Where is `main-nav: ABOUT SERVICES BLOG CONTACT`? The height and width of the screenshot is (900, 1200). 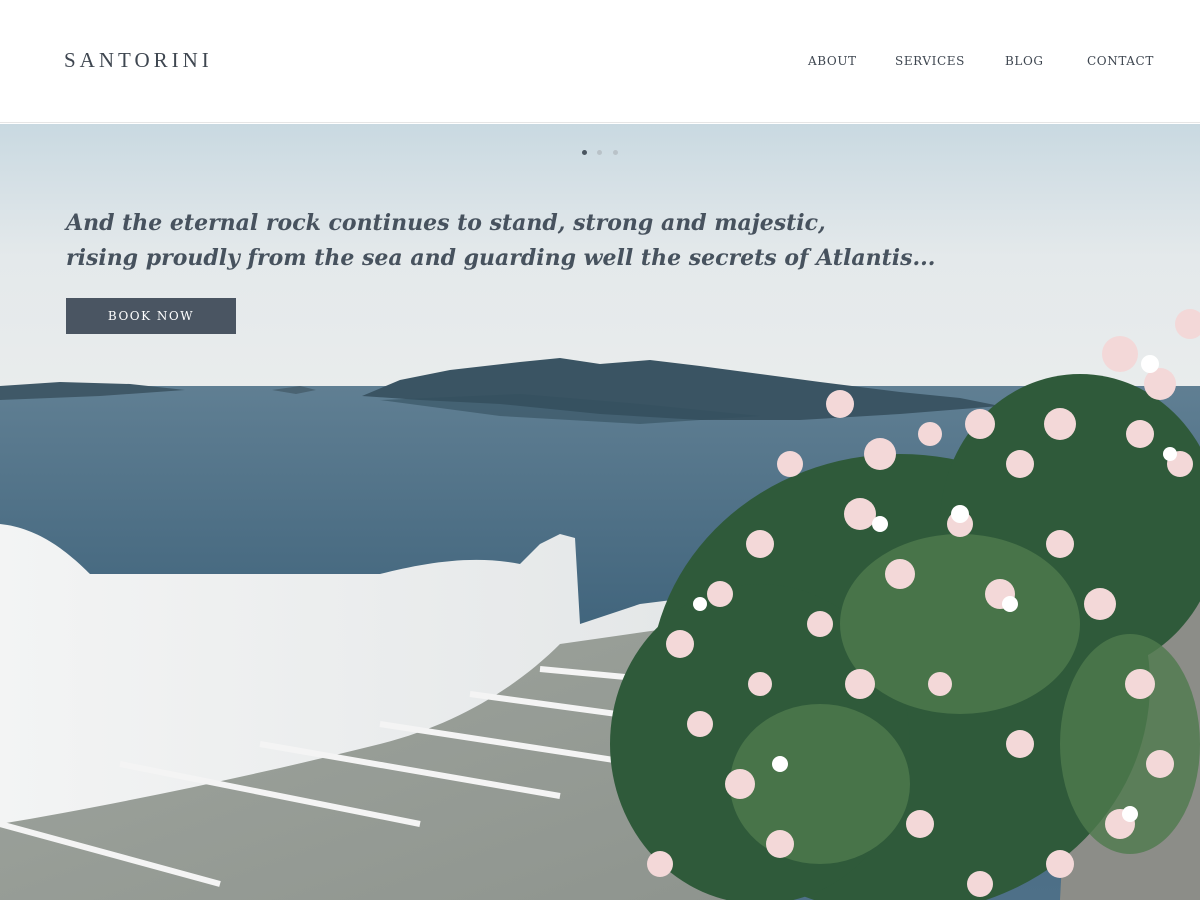
main-nav: ABOUT SERVICES BLOG CONTACT is located at coordinates (600, 64).